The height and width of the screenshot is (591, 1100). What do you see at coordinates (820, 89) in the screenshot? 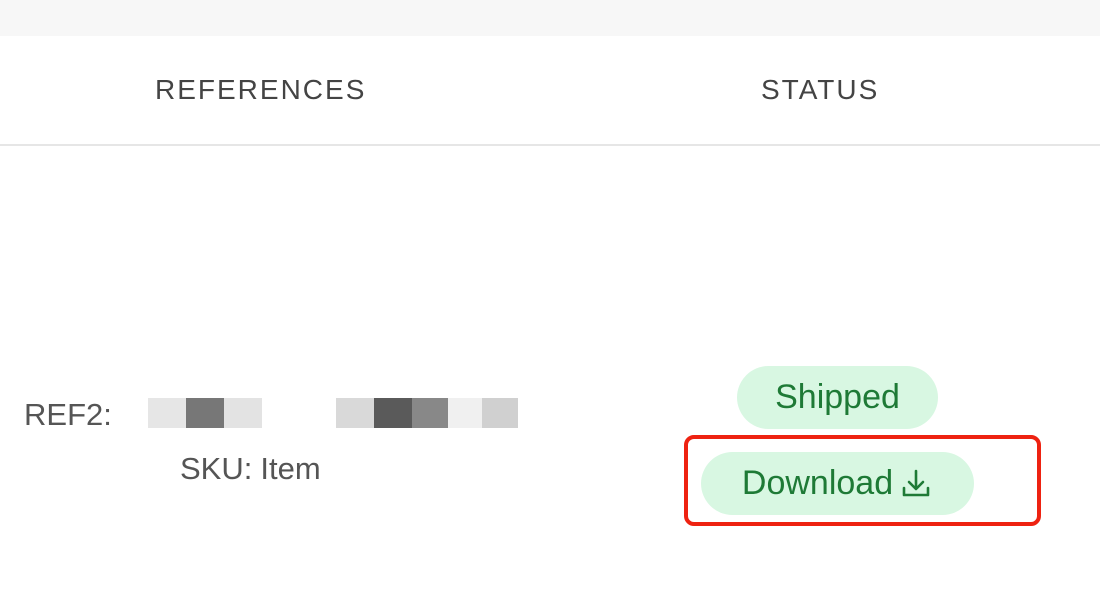
I see `column-header-status: STATUS` at bounding box center [820, 89].